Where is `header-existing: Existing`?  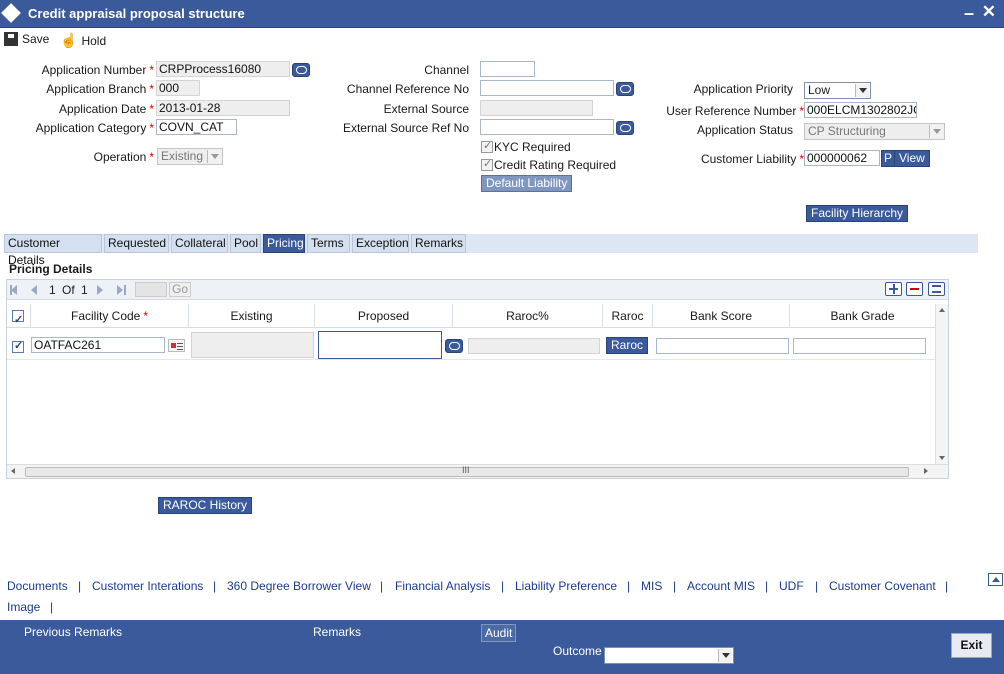 header-existing: Existing is located at coordinates (252, 316).